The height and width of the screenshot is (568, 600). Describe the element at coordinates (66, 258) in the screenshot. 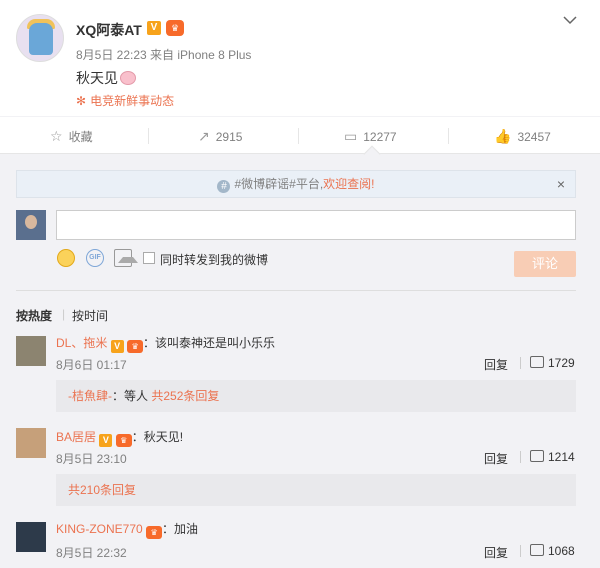

I see `emoji-icon` at that location.